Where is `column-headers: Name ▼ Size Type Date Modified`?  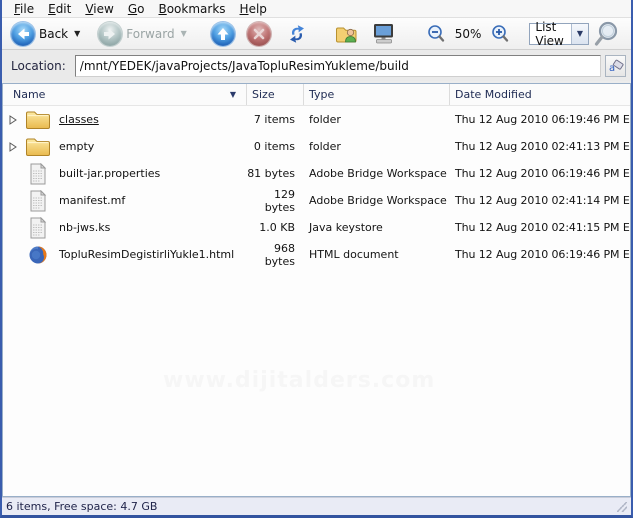
column-headers: Name ▼ Size Type Date Modified is located at coordinates (316, 95).